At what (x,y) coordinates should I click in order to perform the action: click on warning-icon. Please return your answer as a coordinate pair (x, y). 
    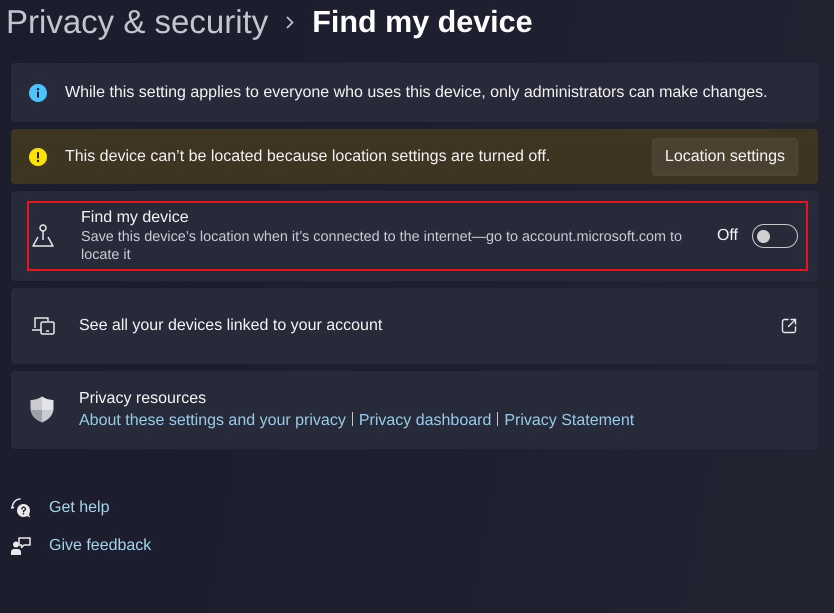
    Looking at the image, I should click on (38, 157).